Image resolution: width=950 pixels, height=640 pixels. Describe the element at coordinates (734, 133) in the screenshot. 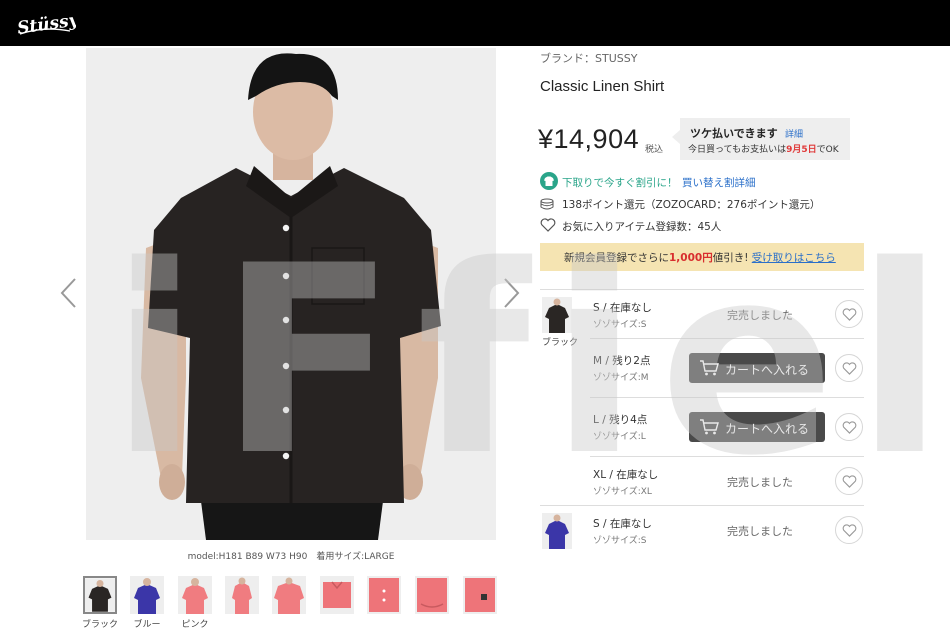

I see `deferred-payment-title: ツケ払いできます` at that location.